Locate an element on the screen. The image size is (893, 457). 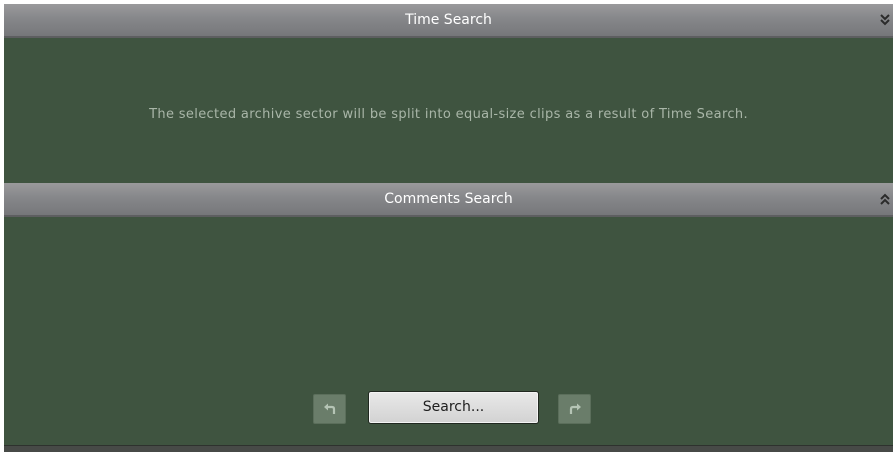
comments-search-title: Comments Search is located at coordinates (448, 199).